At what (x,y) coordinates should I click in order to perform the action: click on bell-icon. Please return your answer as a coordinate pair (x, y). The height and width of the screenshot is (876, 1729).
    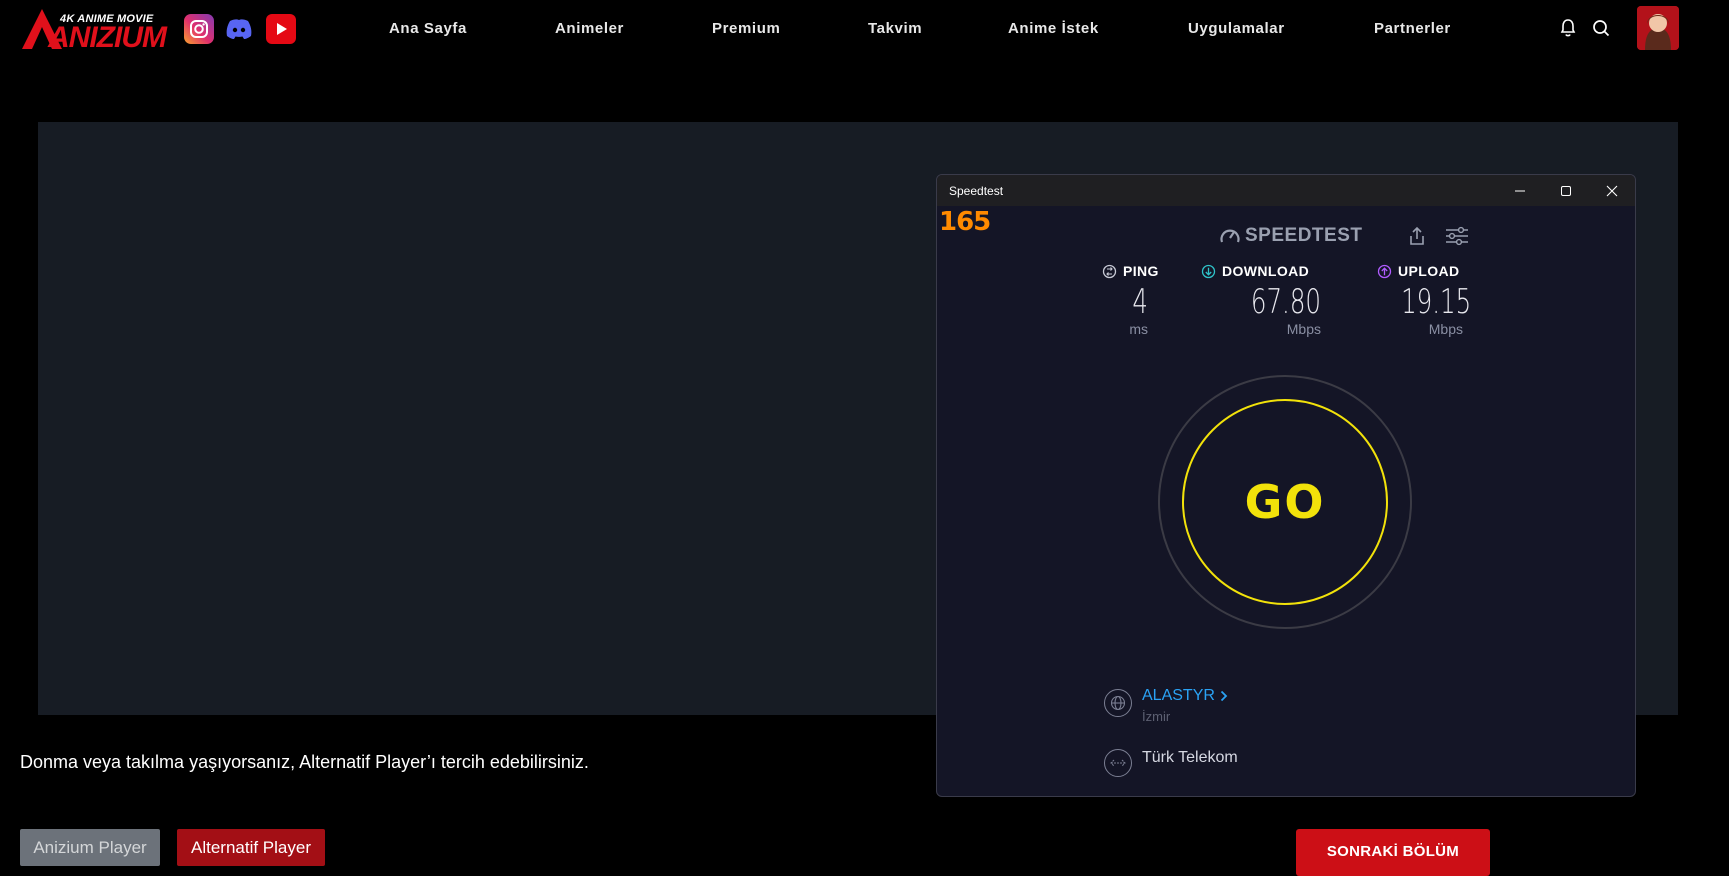
    Looking at the image, I should click on (1568, 28).